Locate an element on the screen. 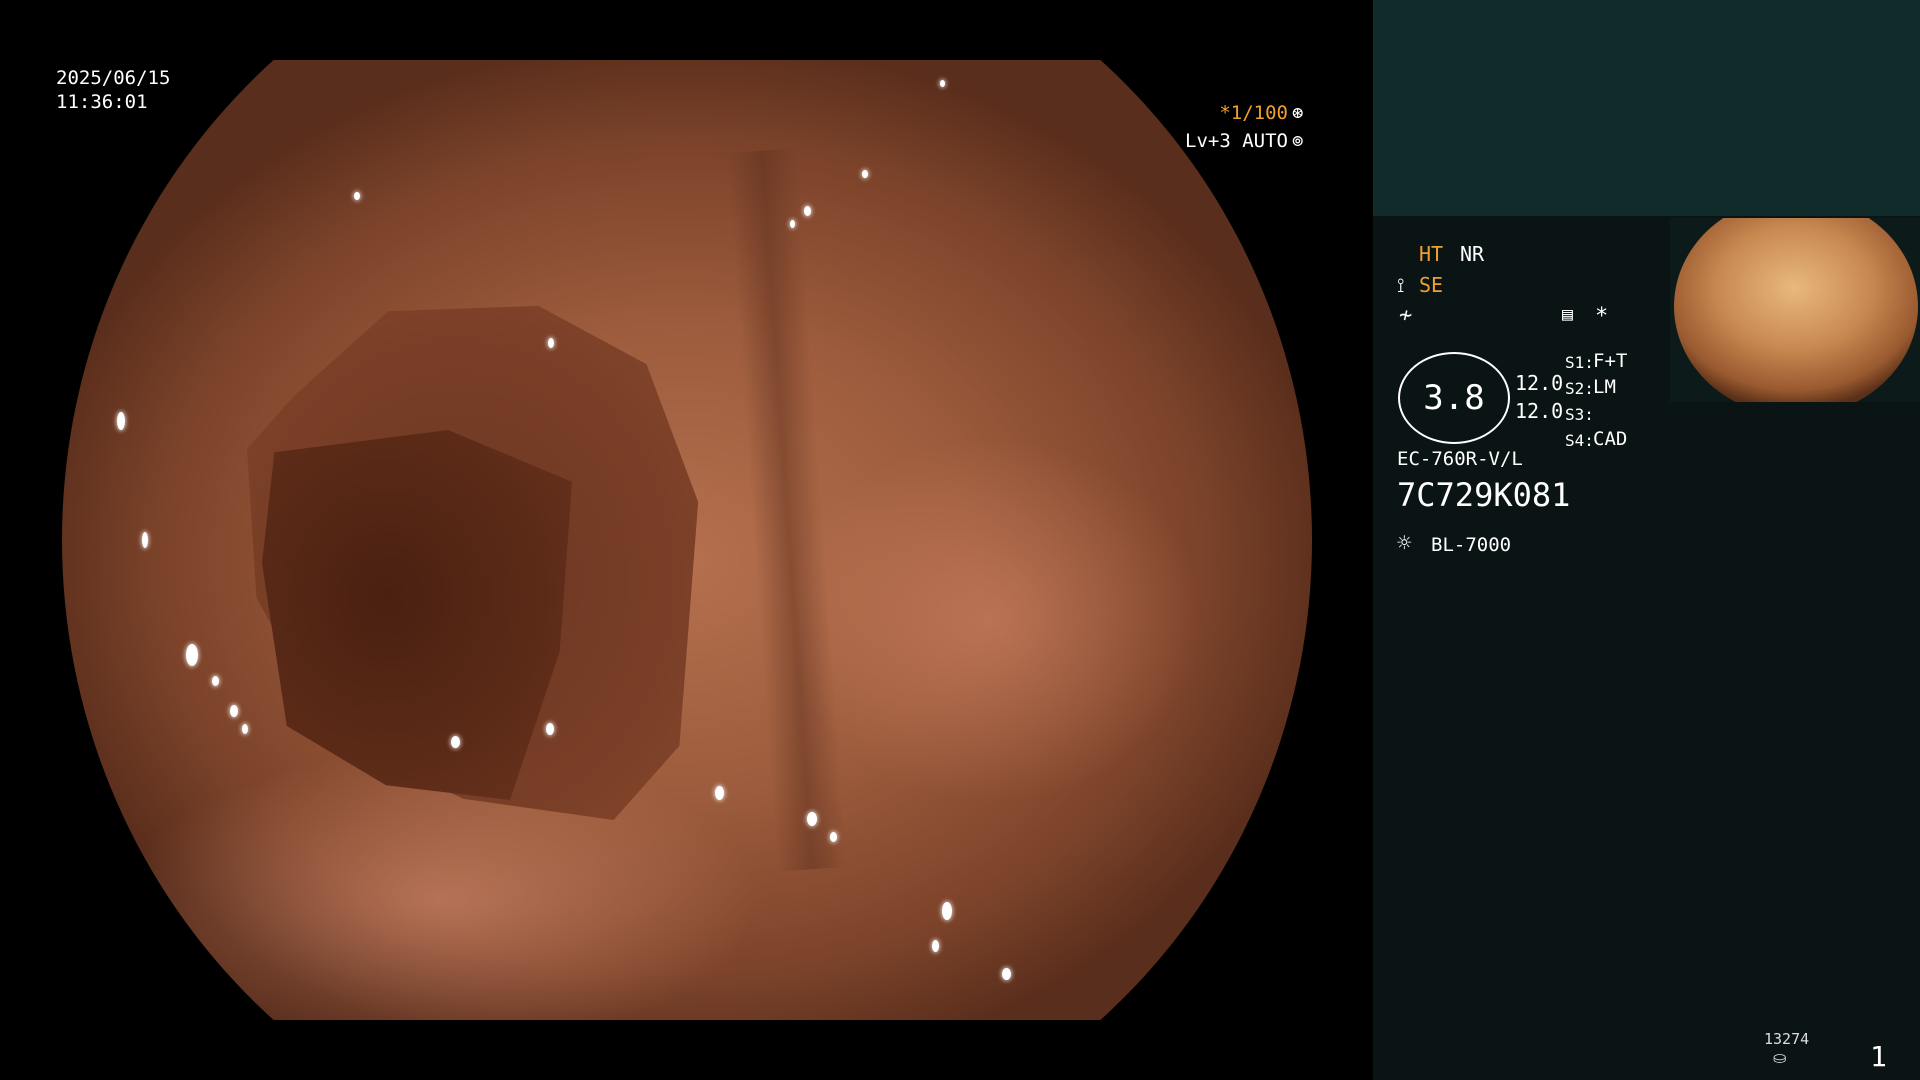 Image resolution: width=1920 pixels, height=1080 pixels. settings-card-icon: ▤ is located at coordinates (1567, 314).